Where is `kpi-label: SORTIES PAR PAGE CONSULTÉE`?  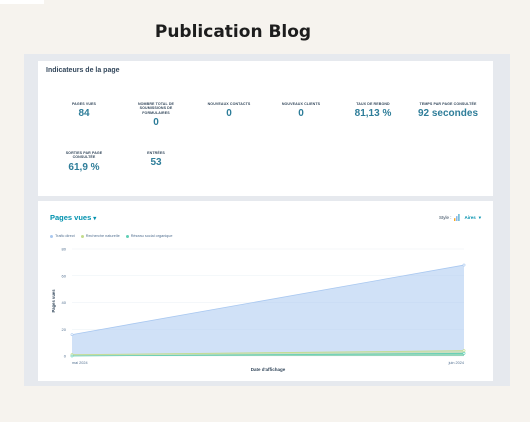 kpi-label: SORTIES PAR PAGE CONSULTÉE is located at coordinates (84, 155).